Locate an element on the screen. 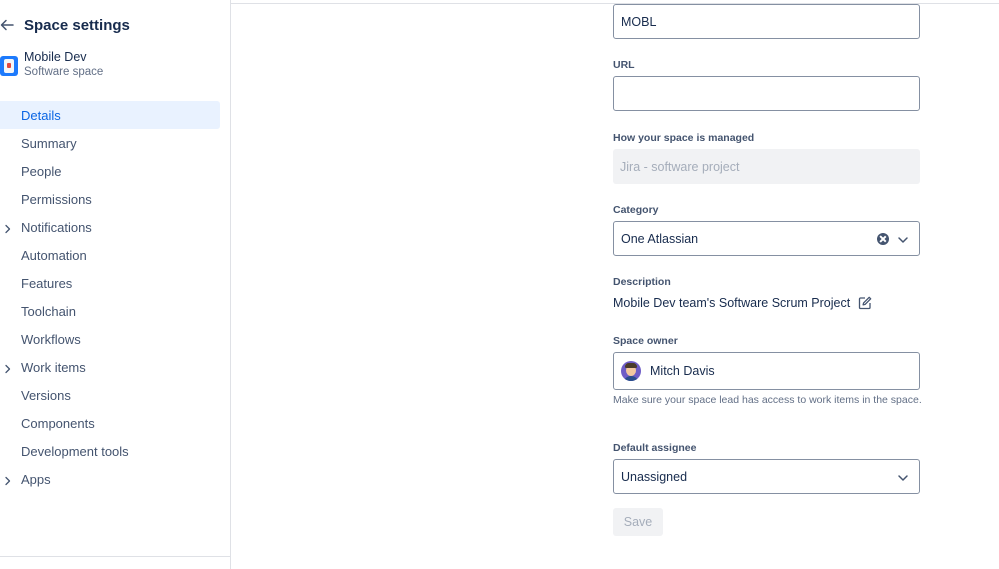  sidebar-item-workflows: Workflows is located at coordinates (110, 339).